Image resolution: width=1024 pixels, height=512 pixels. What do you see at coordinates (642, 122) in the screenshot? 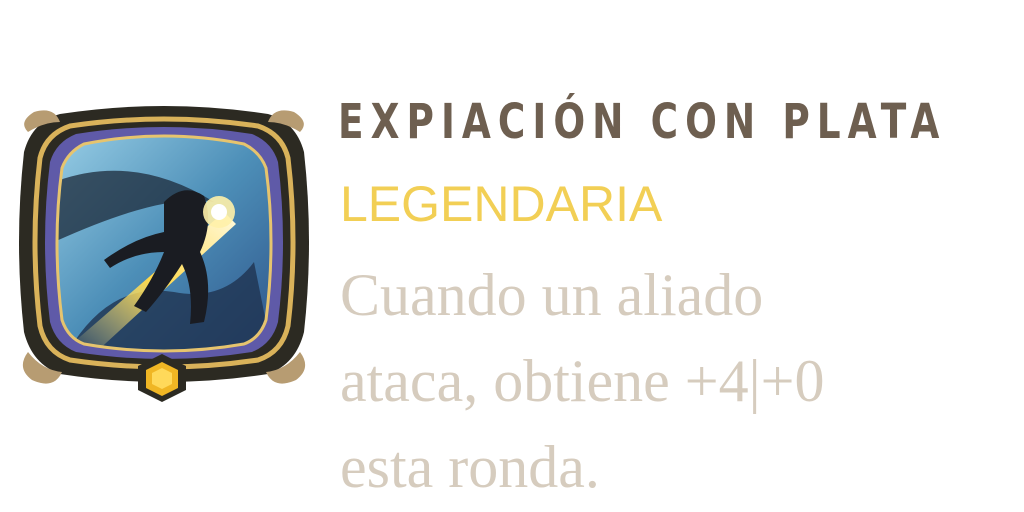
I see `card-title: EXPIACIÓN CON PLATA` at bounding box center [642, 122].